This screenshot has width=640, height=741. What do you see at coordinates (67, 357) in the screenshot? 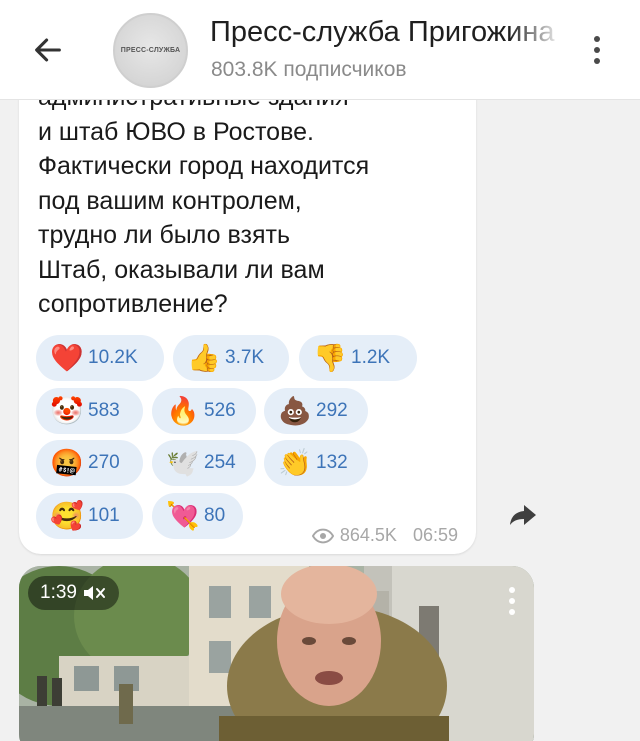
I see `heart-icon: ❤️` at bounding box center [67, 357].